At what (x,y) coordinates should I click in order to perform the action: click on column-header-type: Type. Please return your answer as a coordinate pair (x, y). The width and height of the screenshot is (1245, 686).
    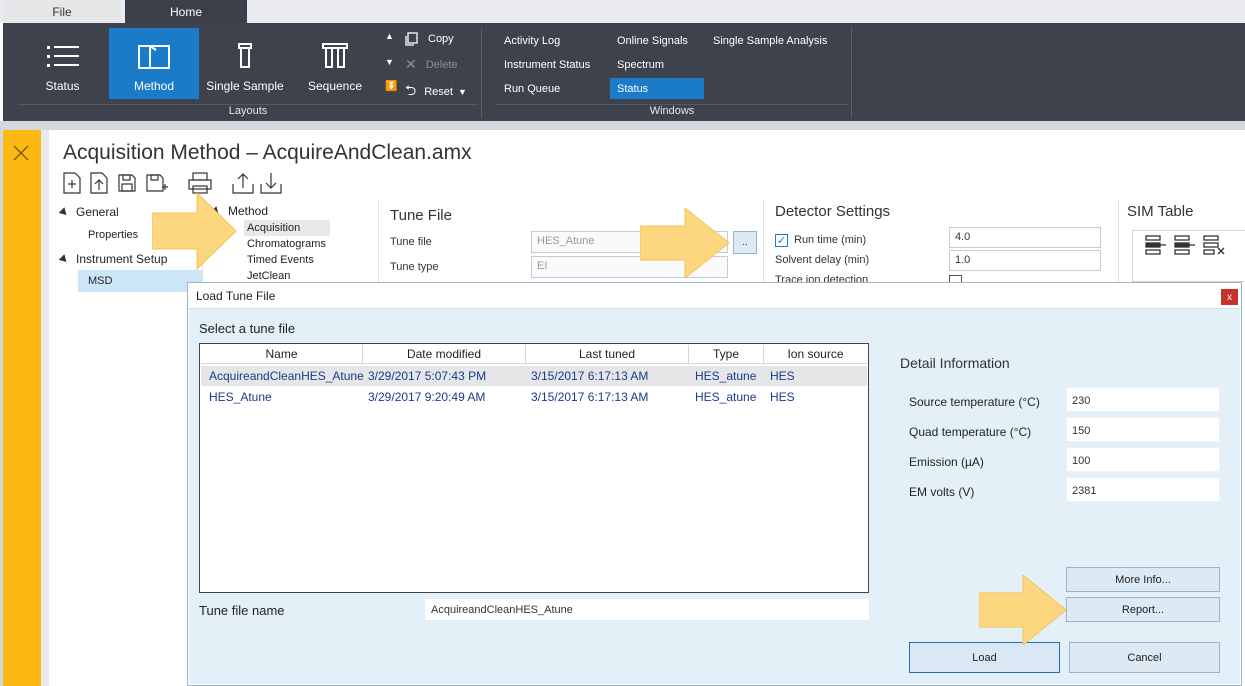
    Looking at the image, I should click on (726, 354).